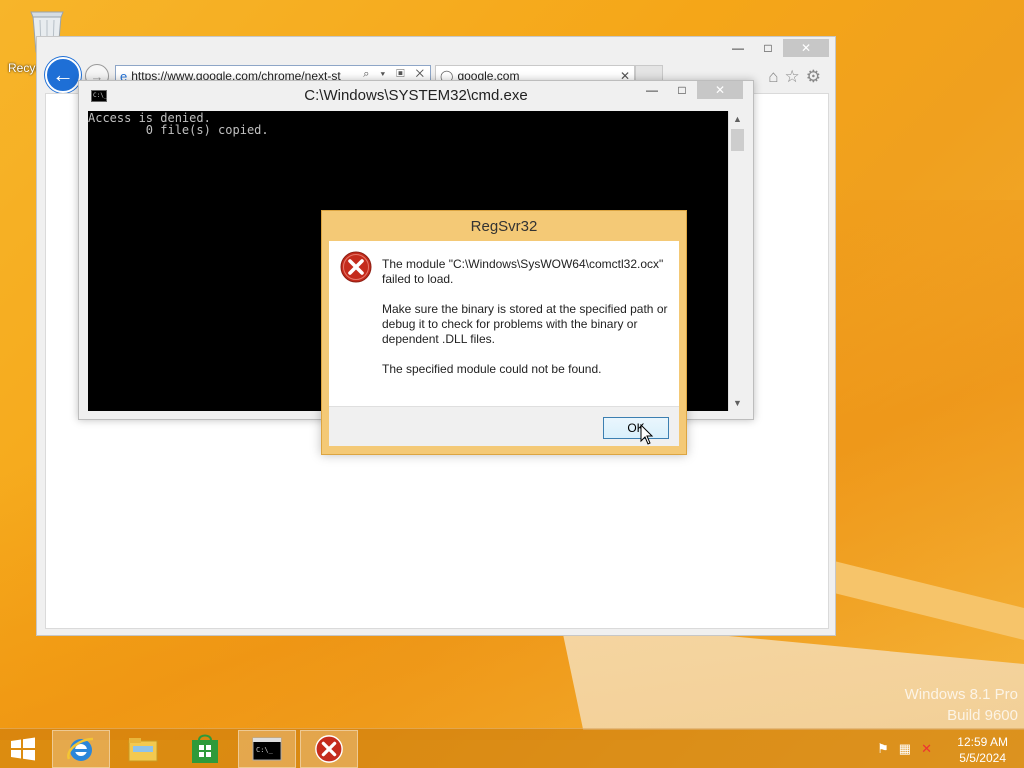 This screenshot has height=768, width=1024. What do you see at coordinates (982, 750) in the screenshot?
I see `taskbar-clock: 12:59 AM 5/5/2024` at bounding box center [982, 750].